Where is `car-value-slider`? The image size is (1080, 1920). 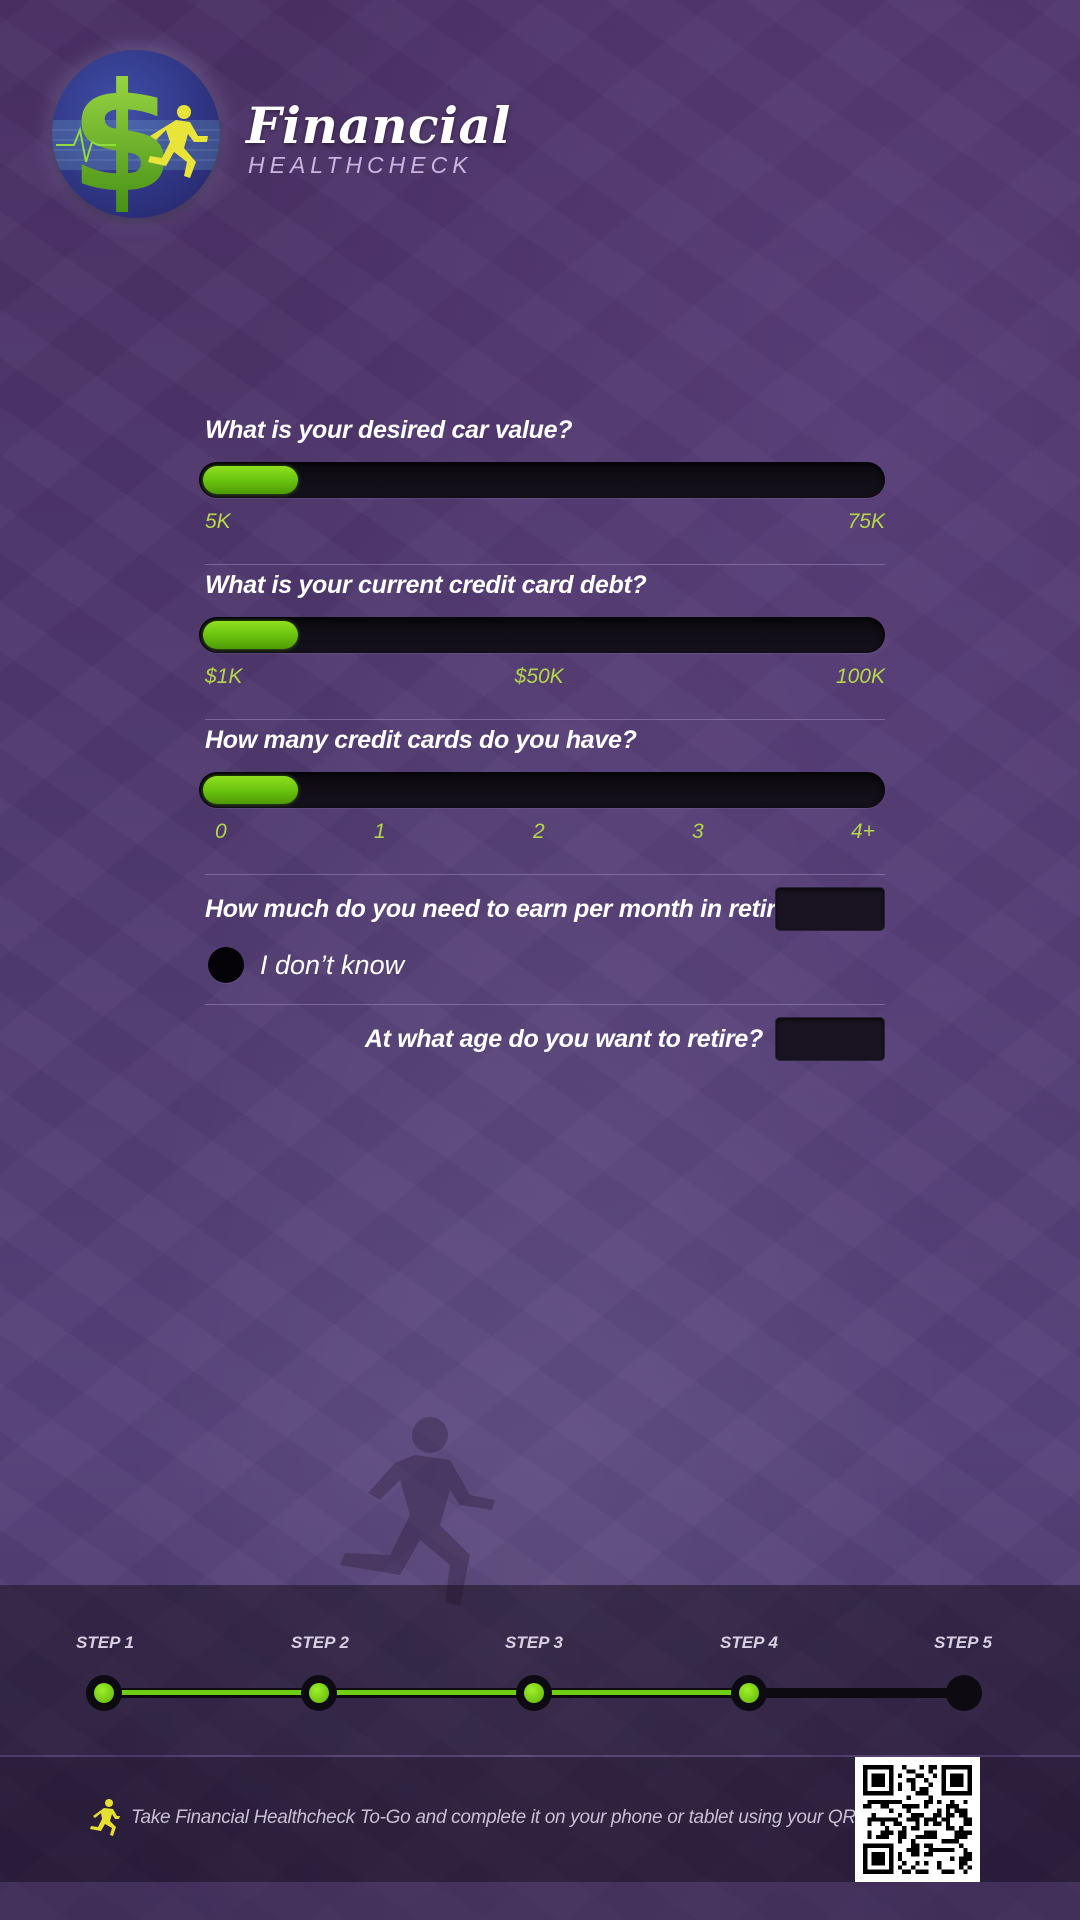
car-value-slider is located at coordinates (542, 480).